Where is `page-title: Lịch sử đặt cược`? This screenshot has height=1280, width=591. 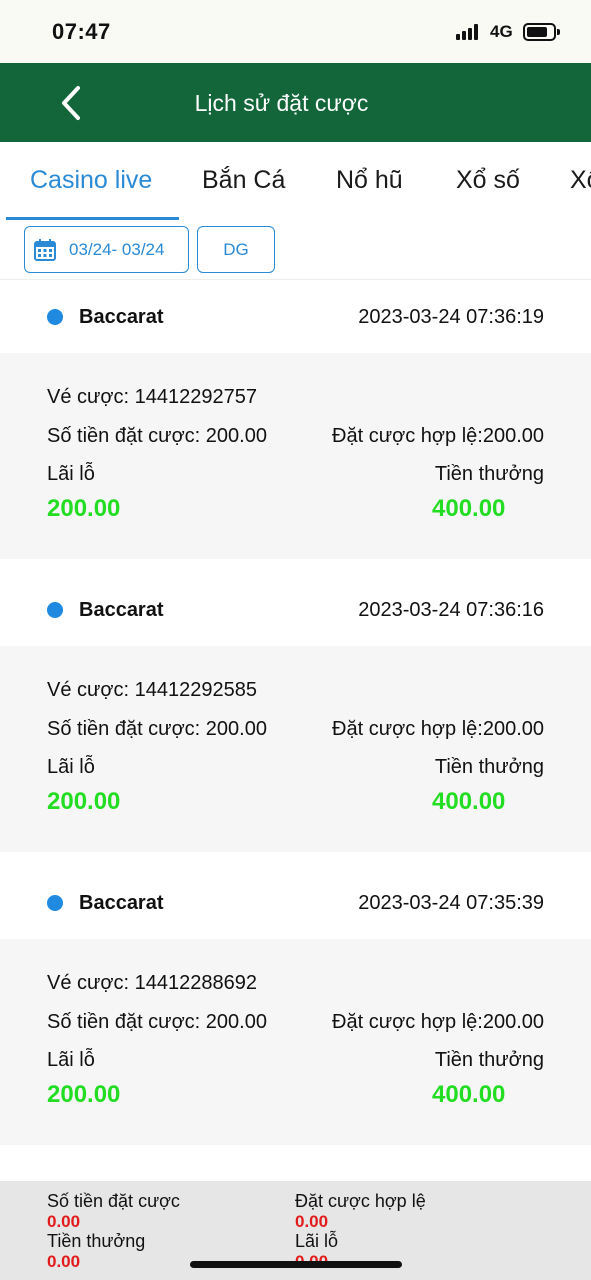 page-title: Lịch sử đặt cược is located at coordinates (281, 103).